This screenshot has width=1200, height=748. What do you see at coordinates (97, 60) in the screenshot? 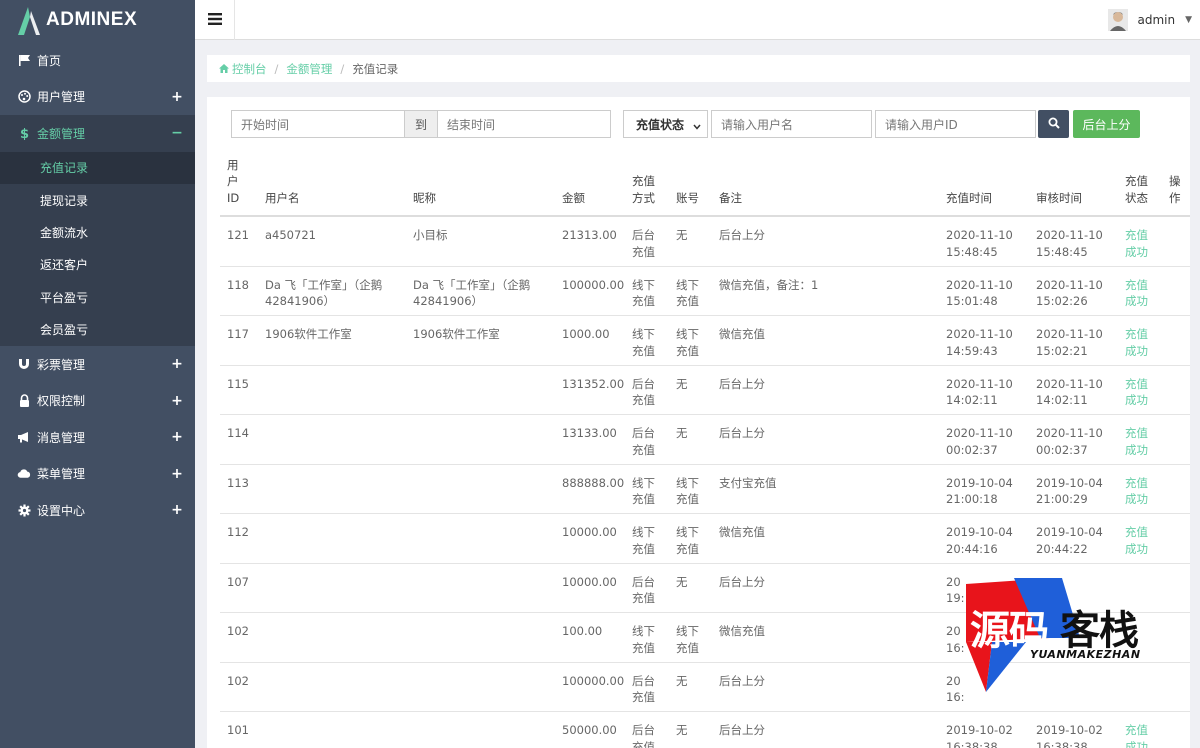
I see `sidebar-item-home: 首页` at bounding box center [97, 60].